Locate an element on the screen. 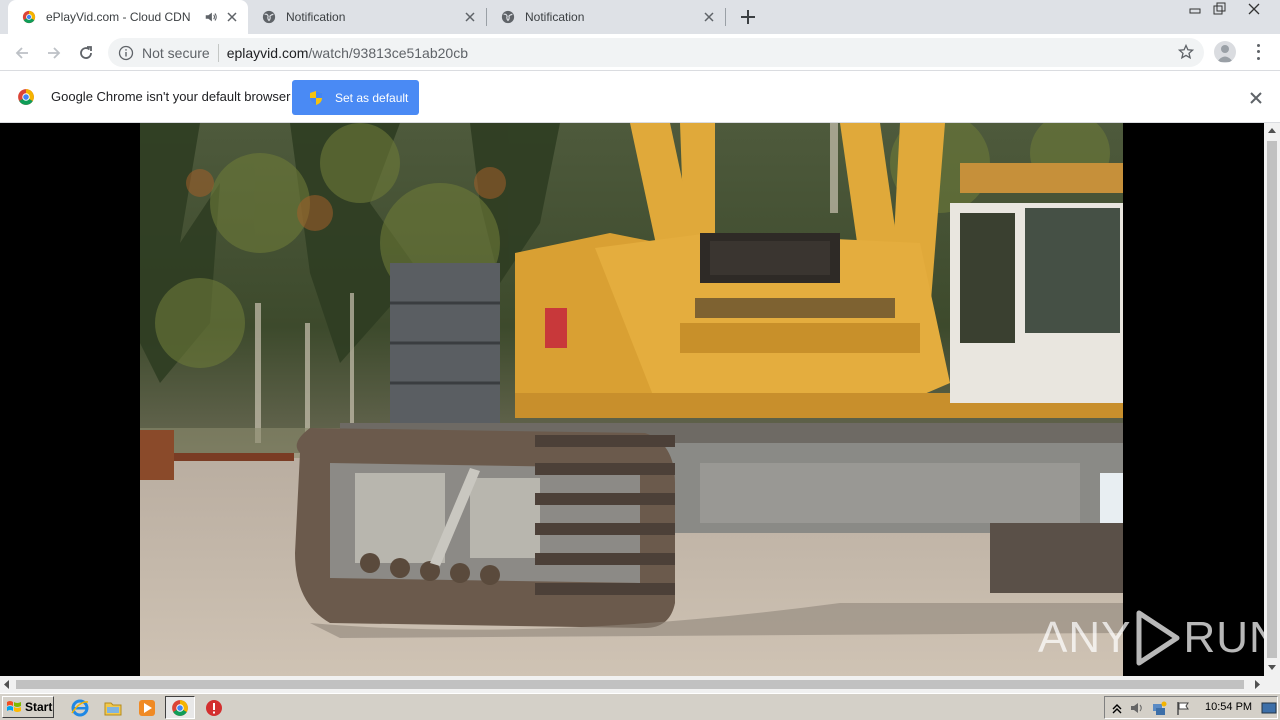 The height and width of the screenshot is (720, 1280). minimize-button is located at coordinates (1195, 9).